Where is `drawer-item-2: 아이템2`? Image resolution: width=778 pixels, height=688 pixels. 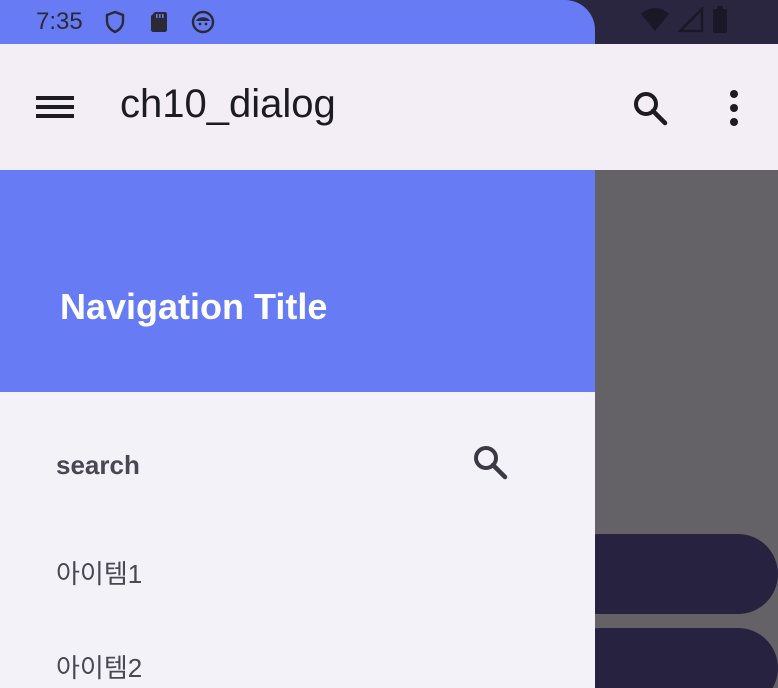 drawer-item-2: 아이템2 is located at coordinates (99, 666).